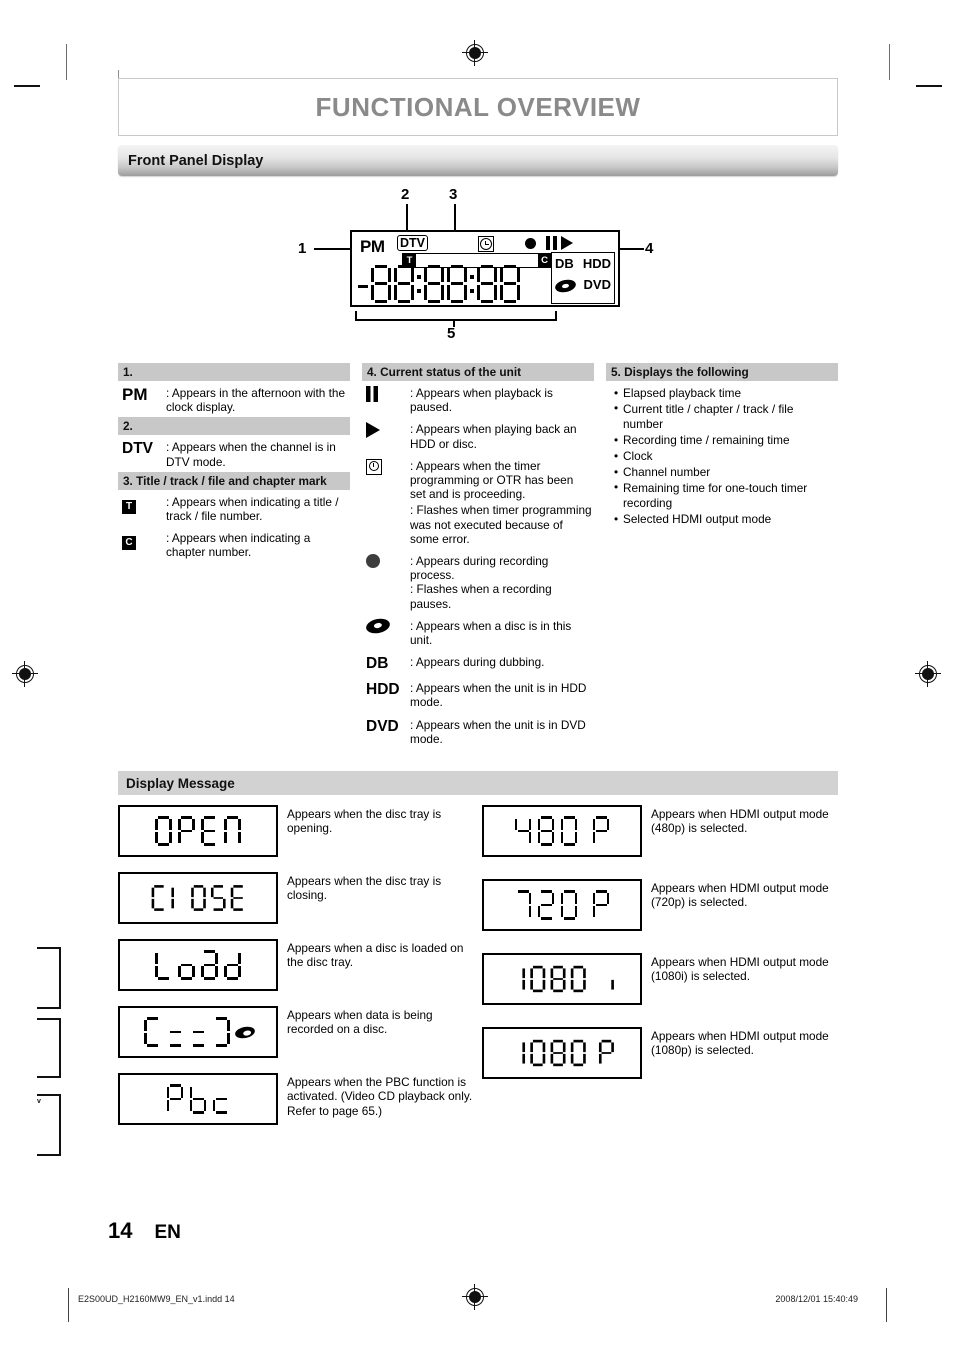  What do you see at coordinates (180, 783) in the screenshot?
I see `display-message-heading: Display Message` at bounding box center [180, 783].